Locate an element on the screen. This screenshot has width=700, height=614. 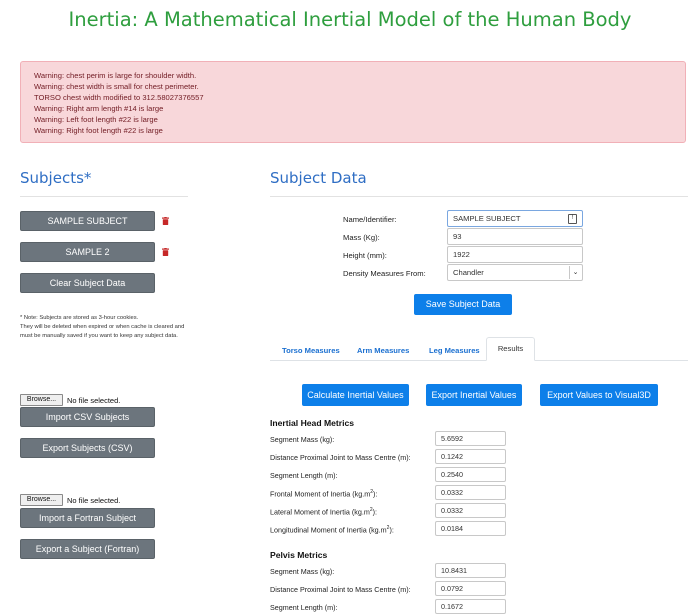
mass-input: 93 is located at coordinates (515, 236).